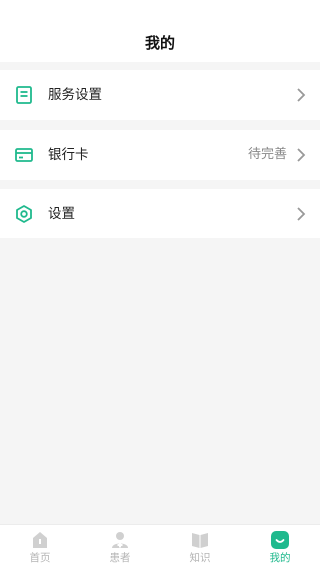 The image size is (320, 567). What do you see at coordinates (280, 540) in the screenshot?
I see `smile-icon` at bounding box center [280, 540].